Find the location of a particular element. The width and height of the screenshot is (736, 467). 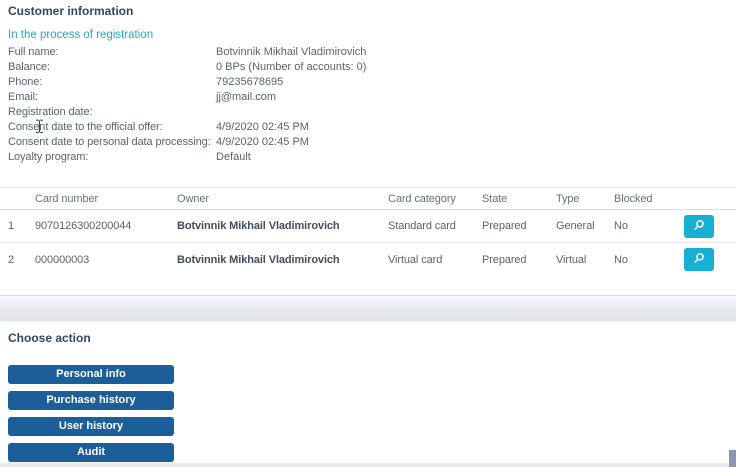

info-row-registration-date: Registration date: is located at coordinates (368, 112).